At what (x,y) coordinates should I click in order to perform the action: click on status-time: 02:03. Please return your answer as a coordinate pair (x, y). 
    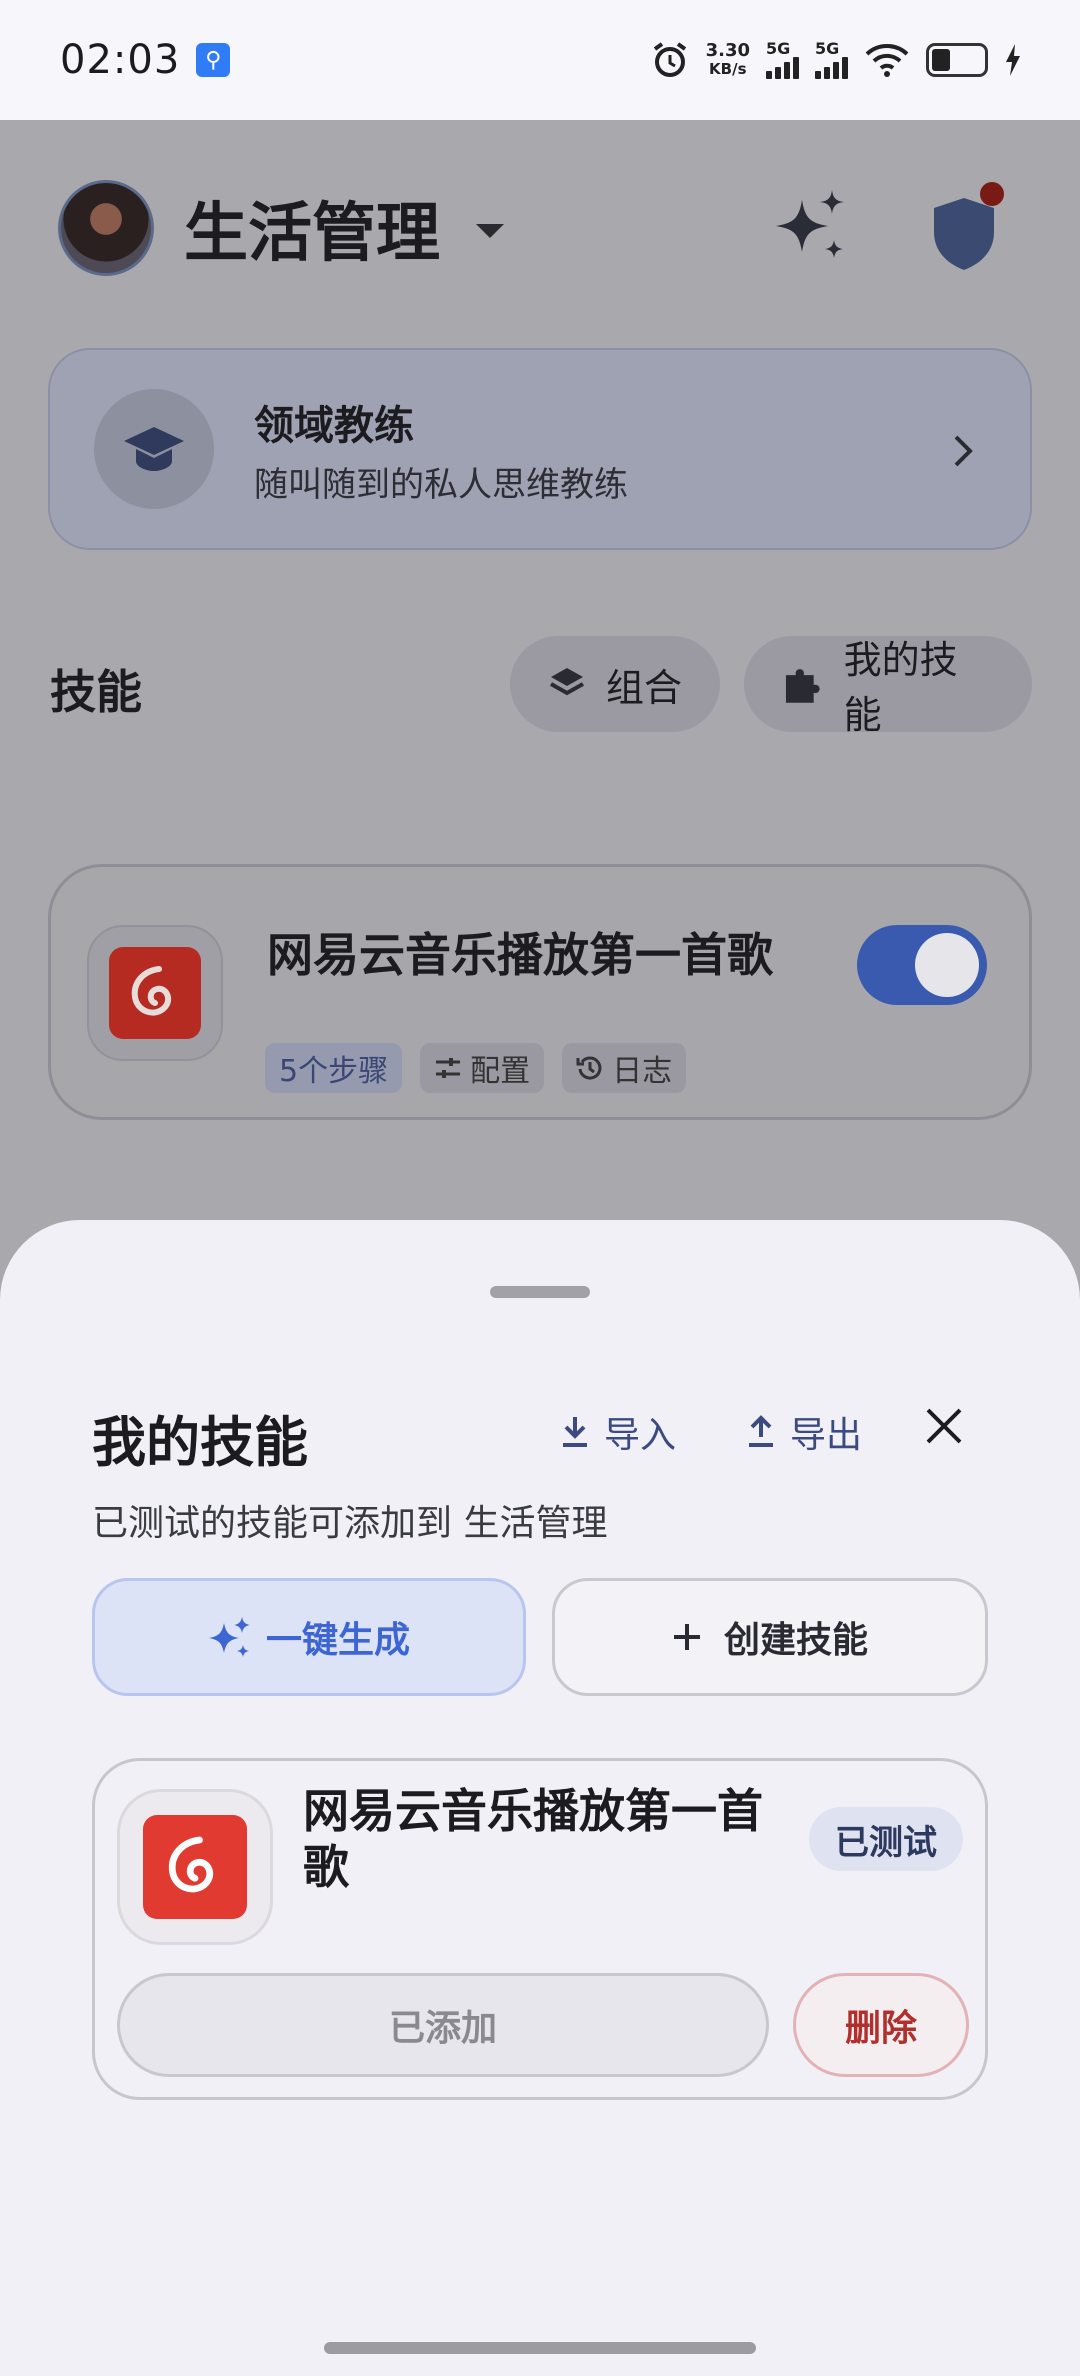
    Looking at the image, I should click on (120, 60).